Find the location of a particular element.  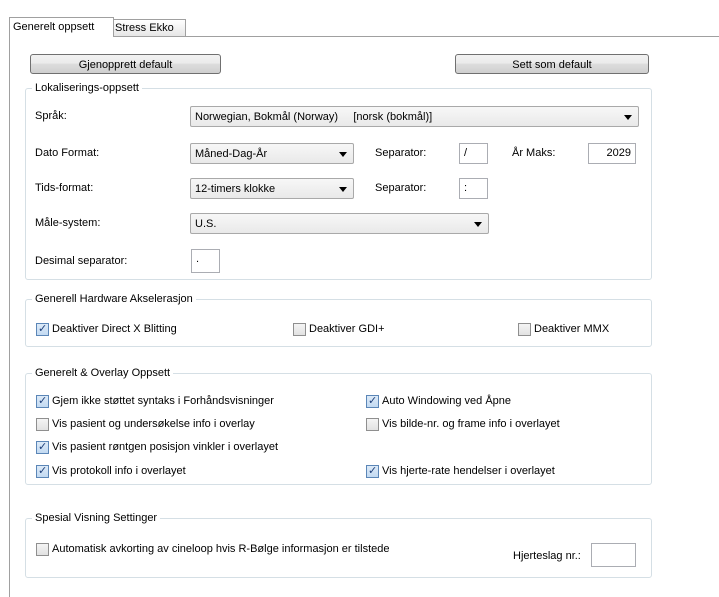

checkbox-label: Auto Windowing ved Åpne is located at coordinates (447, 401).